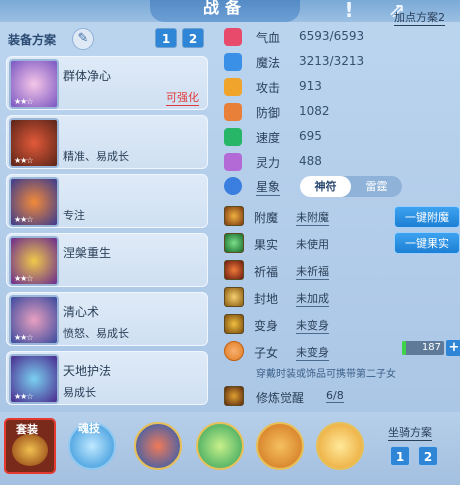  I want to click on card-traits: 专注, so click(74, 215).